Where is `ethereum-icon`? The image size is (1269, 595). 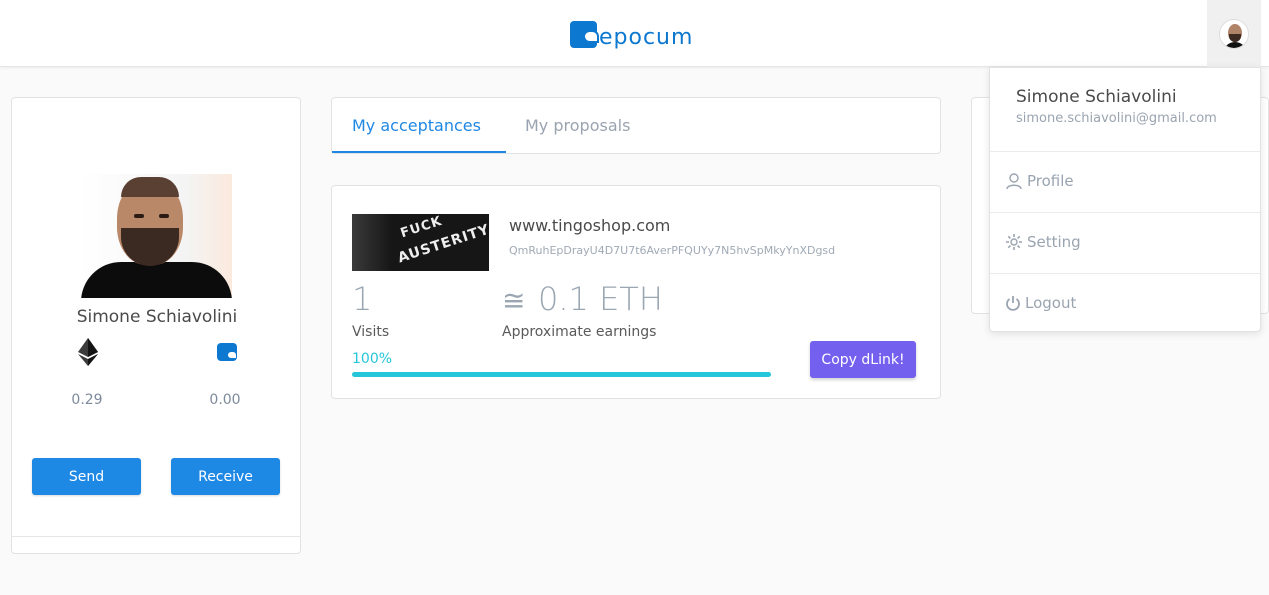 ethereum-icon is located at coordinates (88, 352).